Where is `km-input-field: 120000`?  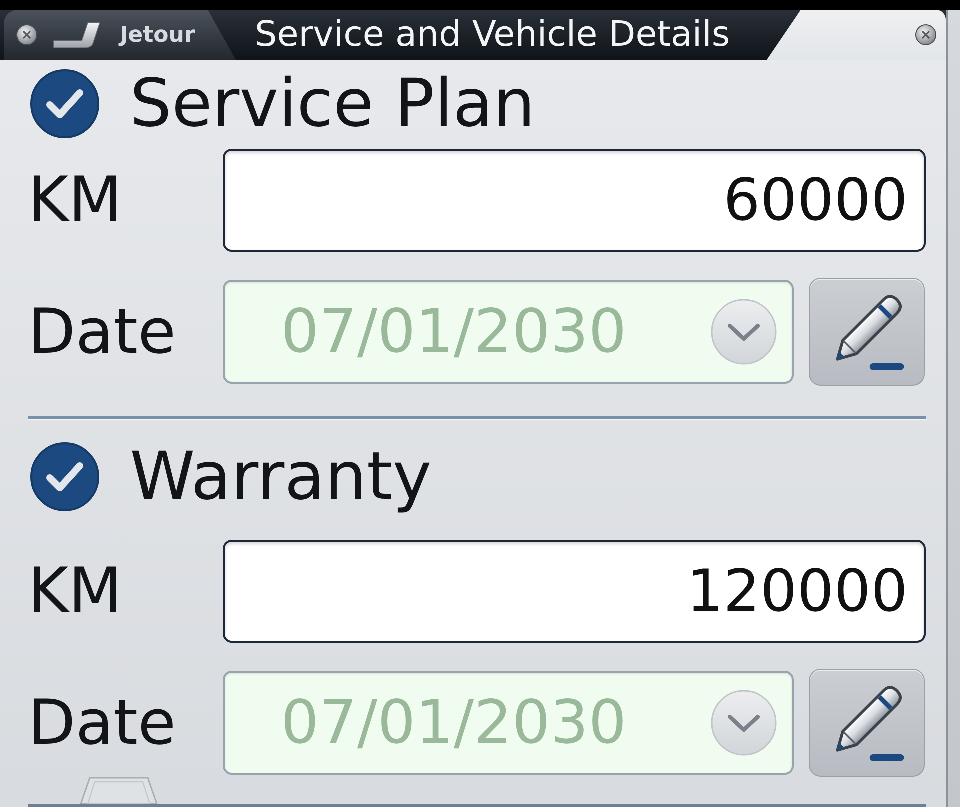 km-input-field: 120000 is located at coordinates (574, 591).